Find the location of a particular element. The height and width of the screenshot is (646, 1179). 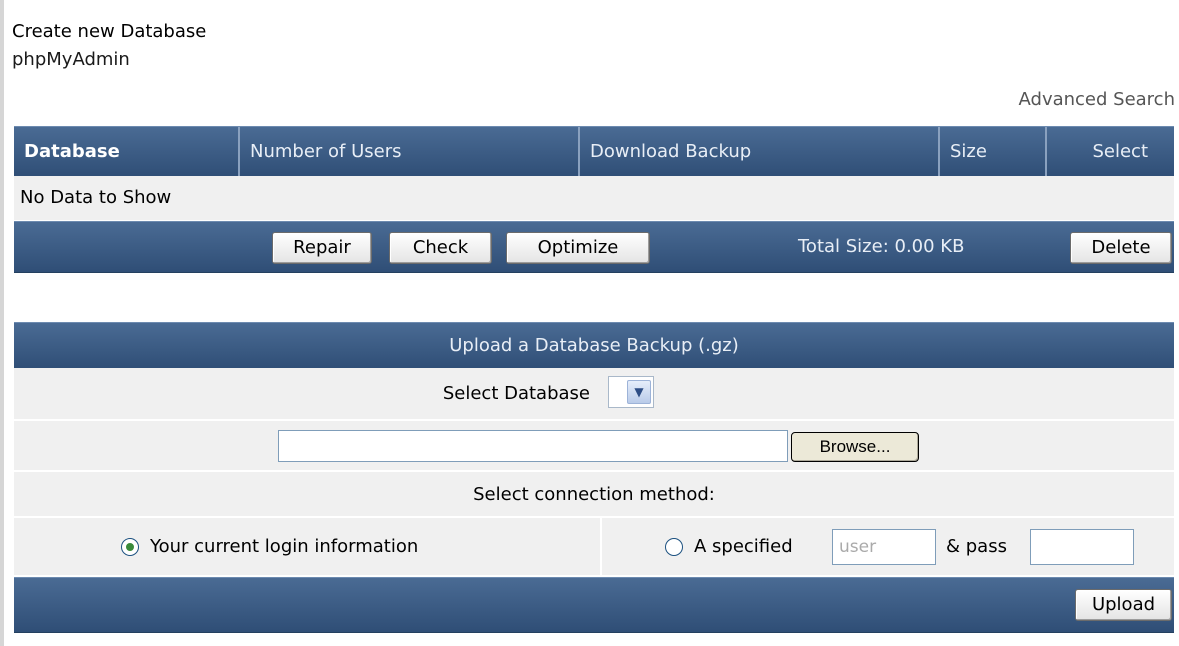

specified-login-radio is located at coordinates (674, 547).